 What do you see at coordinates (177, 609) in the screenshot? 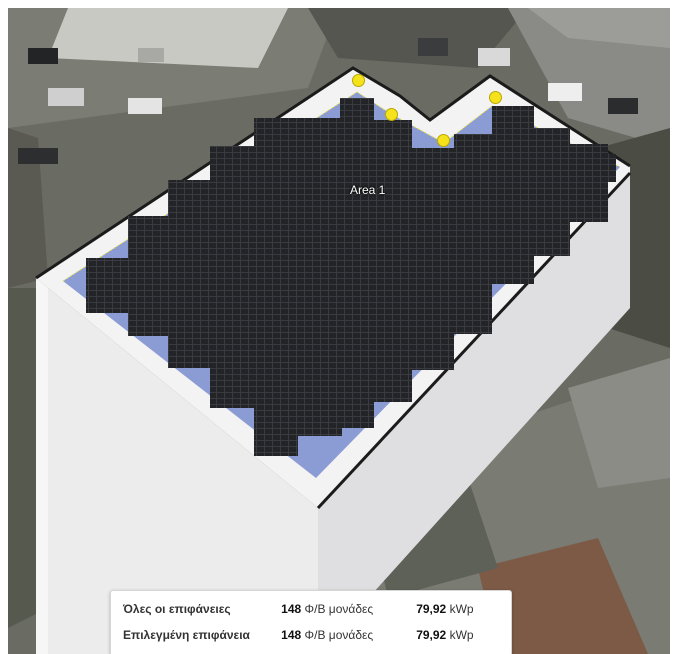
I see `summary-label: Όλες οι επιφάνειες` at bounding box center [177, 609].